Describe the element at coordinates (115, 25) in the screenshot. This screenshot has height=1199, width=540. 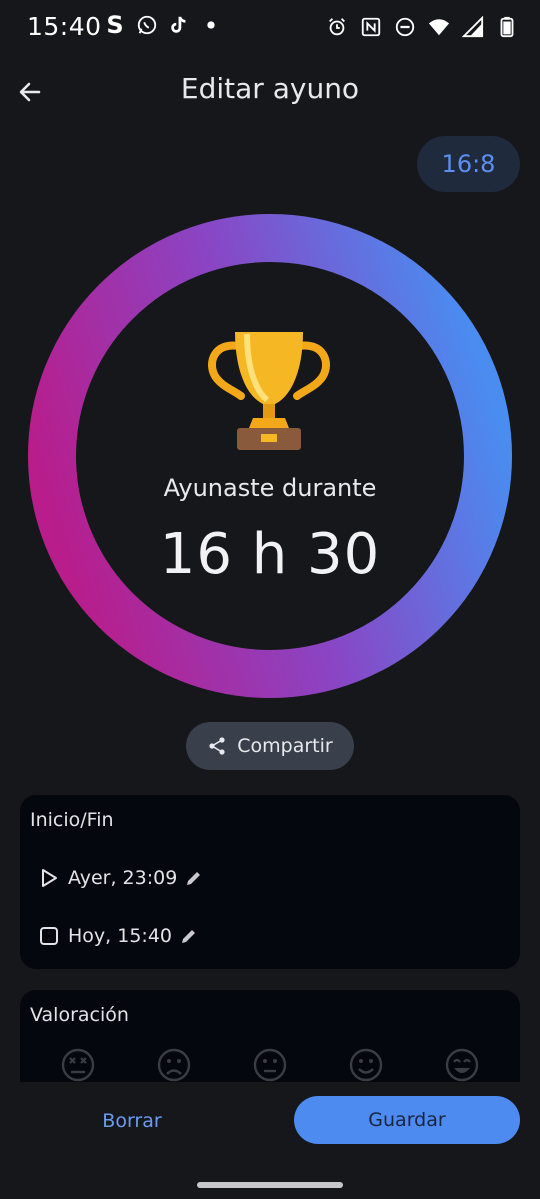
I see `s-app-icon: S` at that location.